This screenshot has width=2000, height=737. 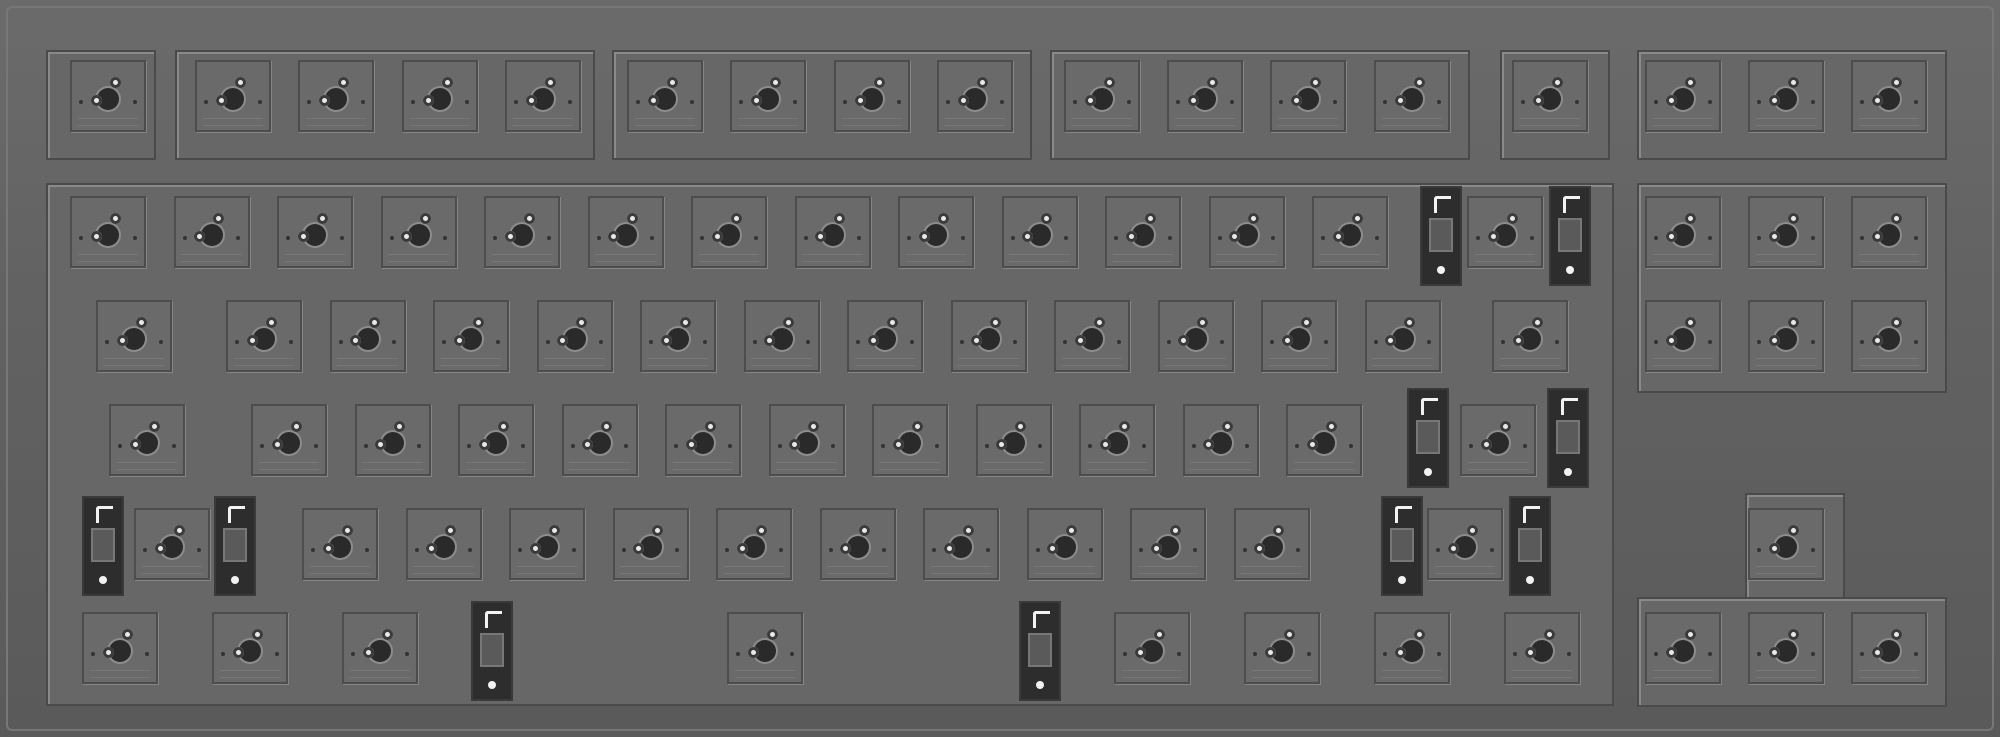 What do you see at coordinates (1040, 685) in the screenshot?
I see `stabilizer-pin` at bounding box center [1040, 685].